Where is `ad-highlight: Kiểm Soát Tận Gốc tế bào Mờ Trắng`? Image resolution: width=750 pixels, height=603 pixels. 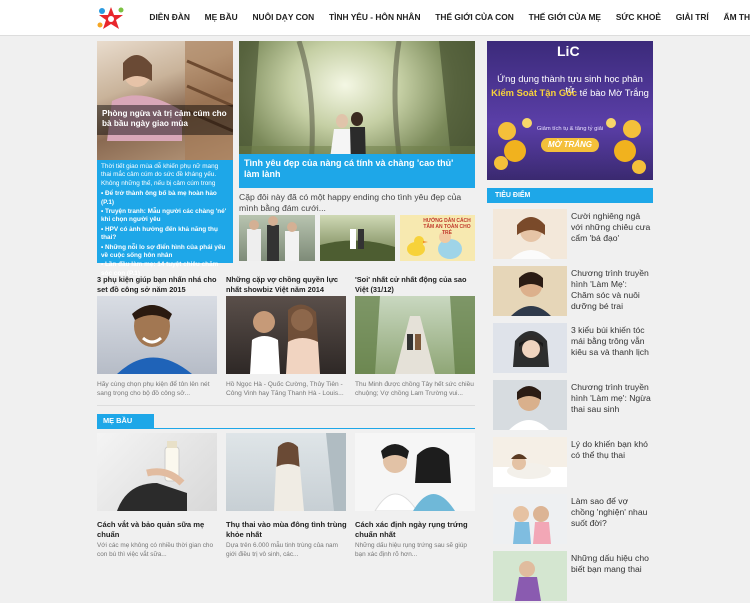
ad-highlight: Kiểm Soát Tận Gốc tế bào Mờ Trắng is located at coordinates (570, 92).